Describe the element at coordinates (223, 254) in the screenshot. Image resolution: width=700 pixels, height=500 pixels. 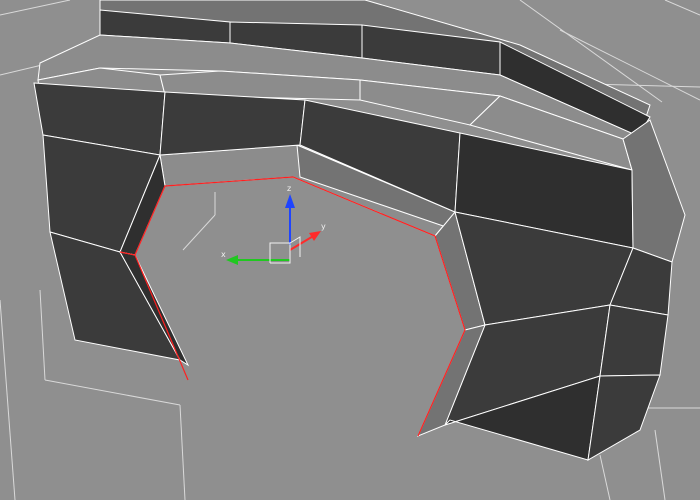
I see `x-axis-label: x` at that location.